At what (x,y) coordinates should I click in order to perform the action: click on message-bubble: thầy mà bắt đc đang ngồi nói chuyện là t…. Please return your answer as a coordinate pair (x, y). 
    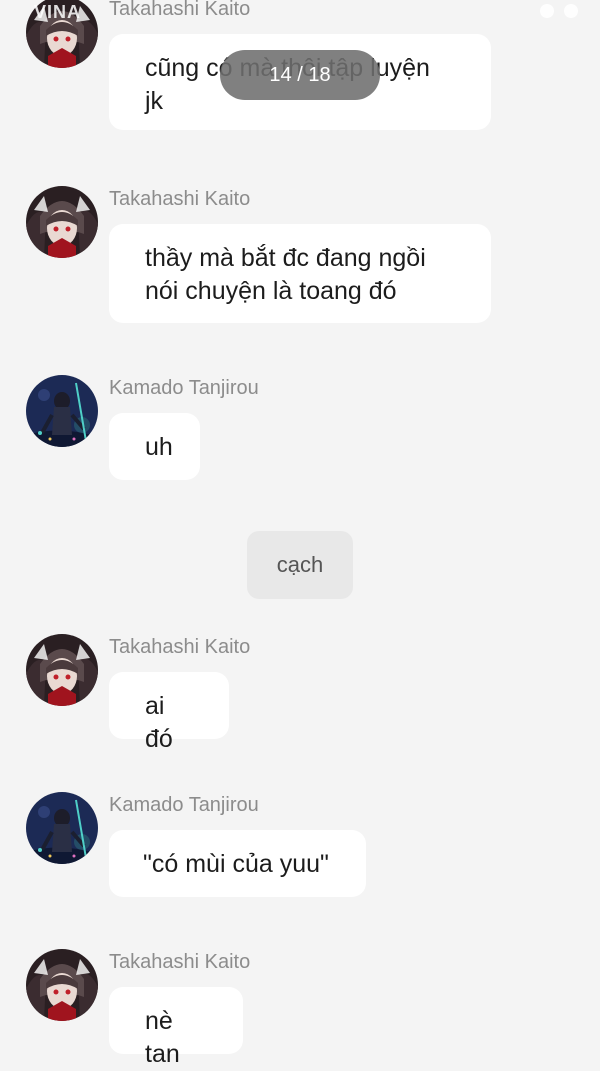
    Looking at the image, I should click on (300, 273).